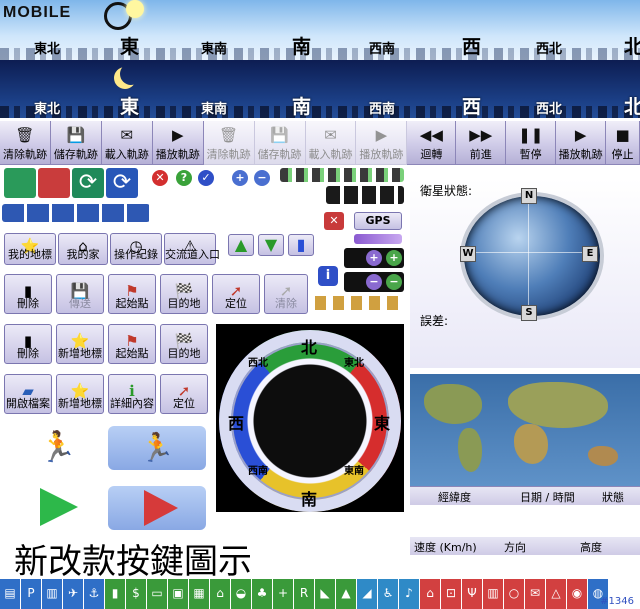  I want to click on wheelchair-icon: ♿, so click(388, 594).